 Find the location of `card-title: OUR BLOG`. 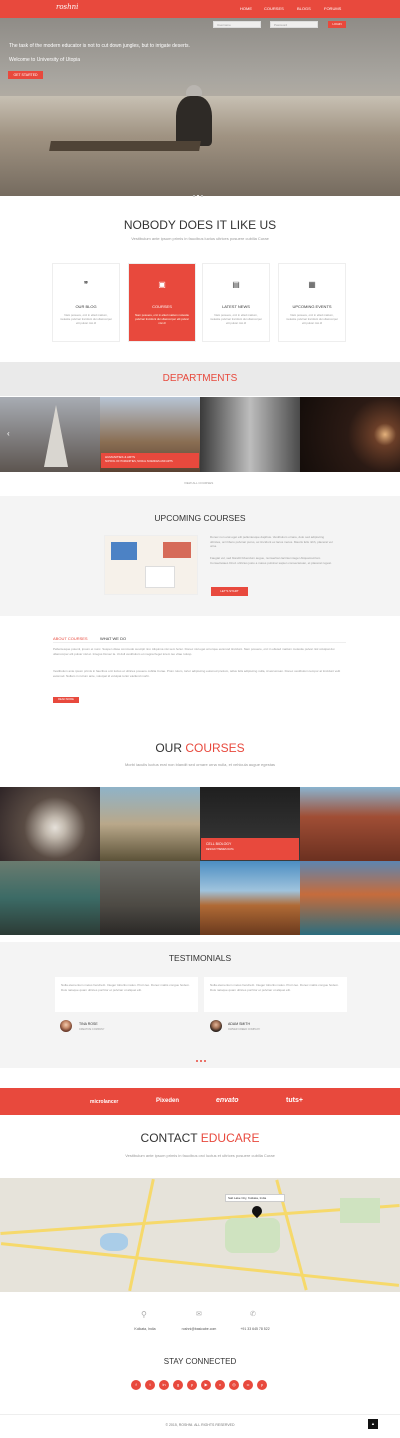

card-title: OUR BLOG is located at coordinates (86, 306).